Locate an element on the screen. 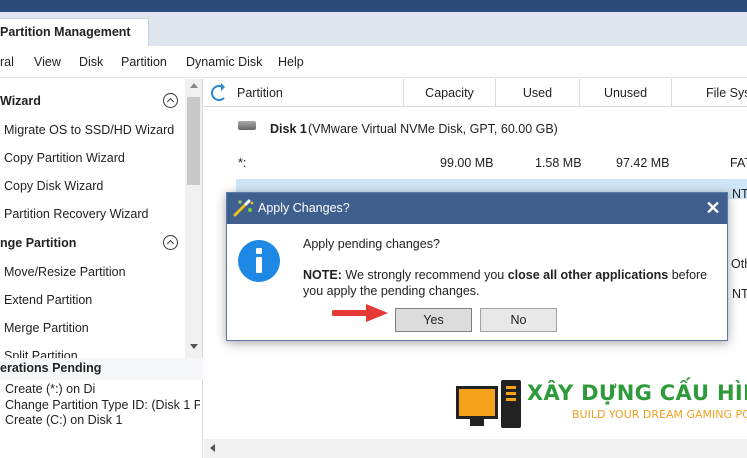 This screenshot has width=747, height=458. column-partition: Partition is located at coordinates (320, 93).